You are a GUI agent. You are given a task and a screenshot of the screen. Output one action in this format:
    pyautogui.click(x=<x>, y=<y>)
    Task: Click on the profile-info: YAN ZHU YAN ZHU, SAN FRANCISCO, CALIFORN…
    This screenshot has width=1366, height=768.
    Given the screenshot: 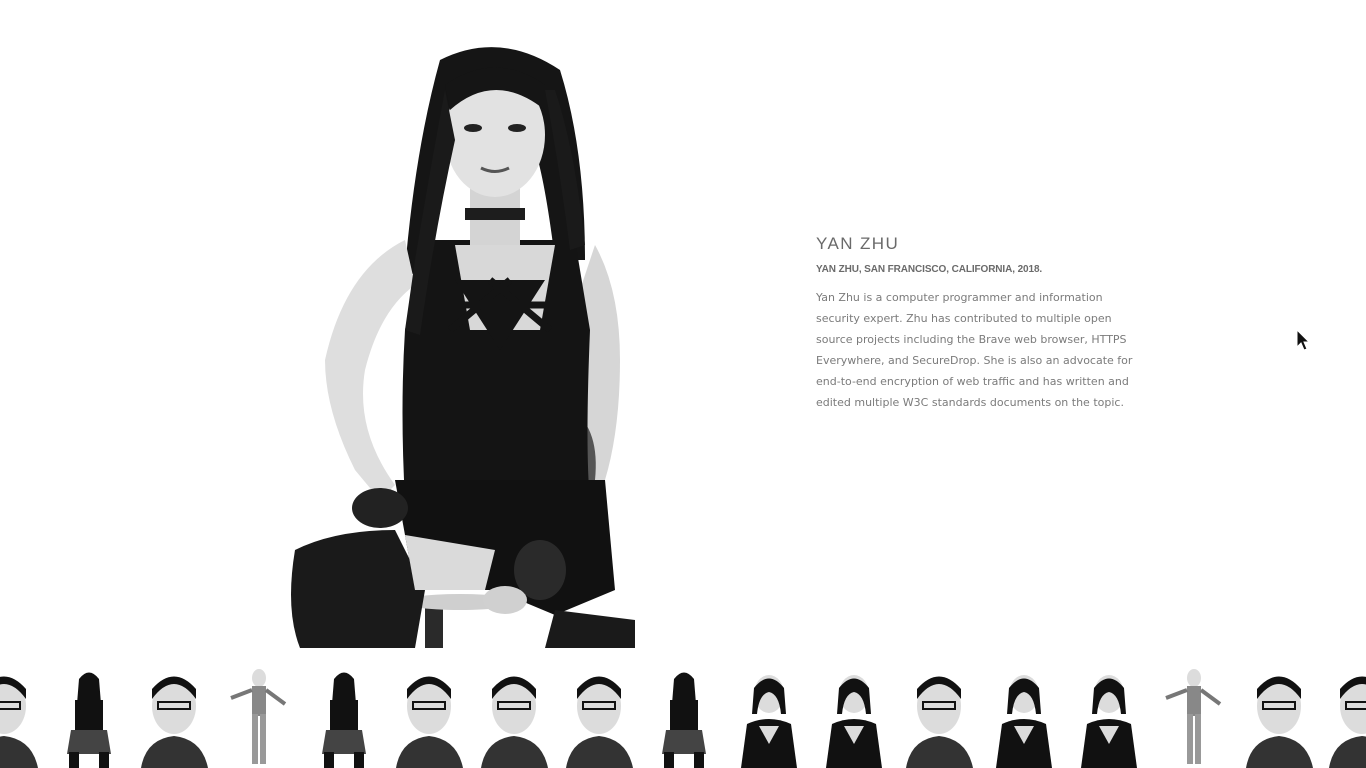 What is the action you would take?
    pyautogui.click(x=981, y=323)
    